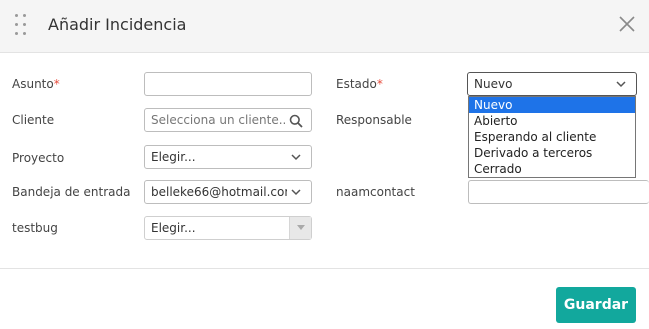 Image resolution: width=649 pixels, height=329 pixels. I want to click on proyecto-label: Proyecto, so click(38, 158).